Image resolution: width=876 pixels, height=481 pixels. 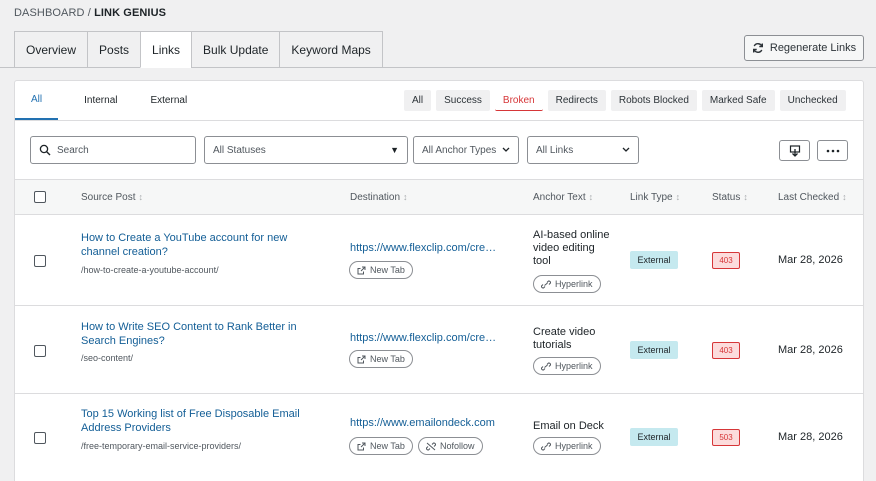 I want to click on refresh-icon, so click(x=757, y=48).